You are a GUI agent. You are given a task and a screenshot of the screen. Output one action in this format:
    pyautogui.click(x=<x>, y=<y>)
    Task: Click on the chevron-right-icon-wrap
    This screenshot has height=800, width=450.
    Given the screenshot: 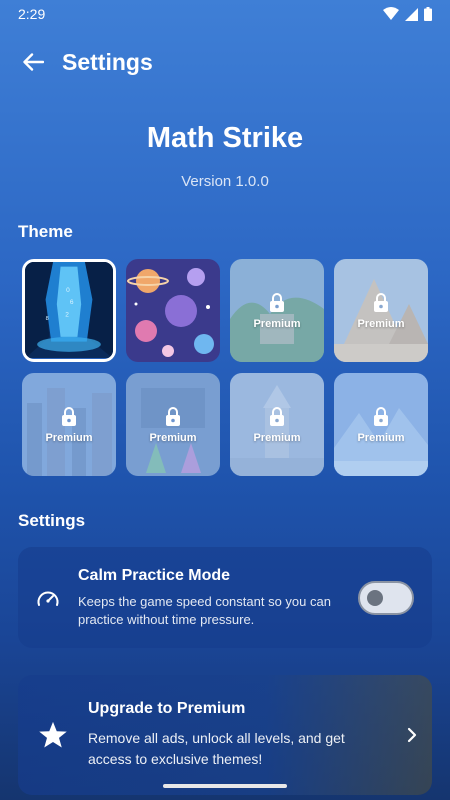 What is the action you would take?
    pyautogui.click(x=412, y=735)
    